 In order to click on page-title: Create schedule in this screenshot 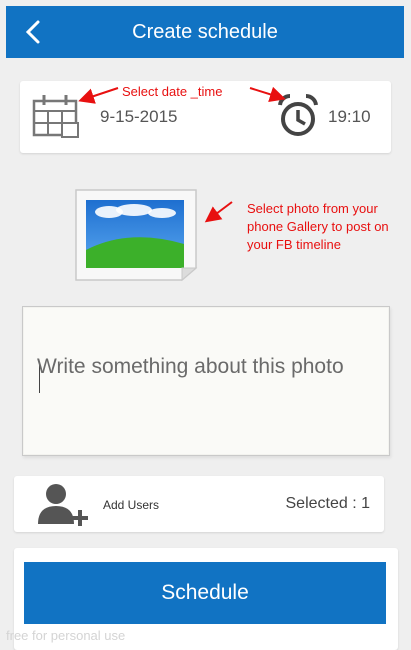, I will do `click(205, 32)`.